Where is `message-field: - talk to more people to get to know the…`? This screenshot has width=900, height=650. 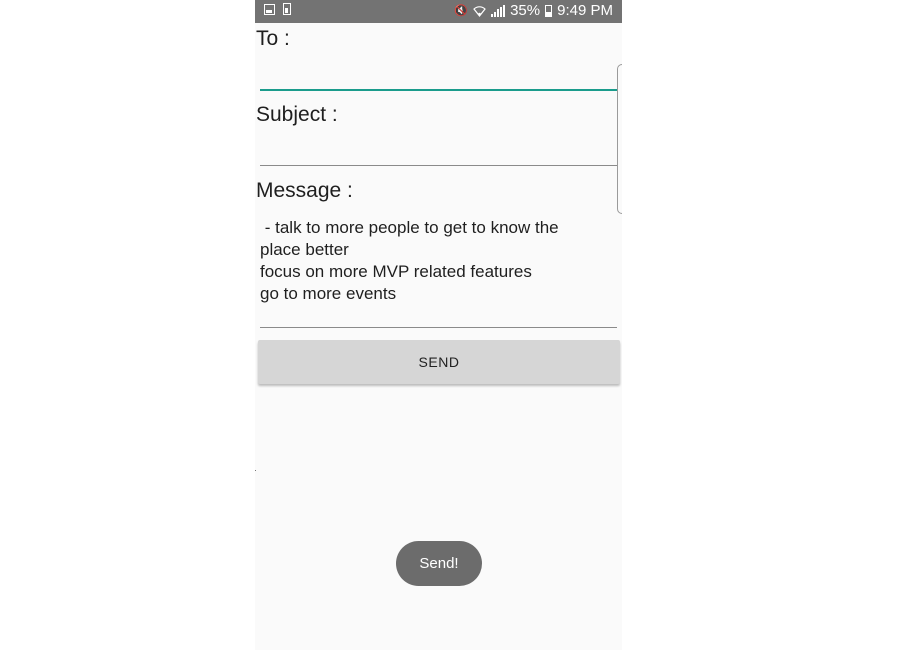
message-field: - talk to more people to get to know the… is located at coordinates (435, 261).